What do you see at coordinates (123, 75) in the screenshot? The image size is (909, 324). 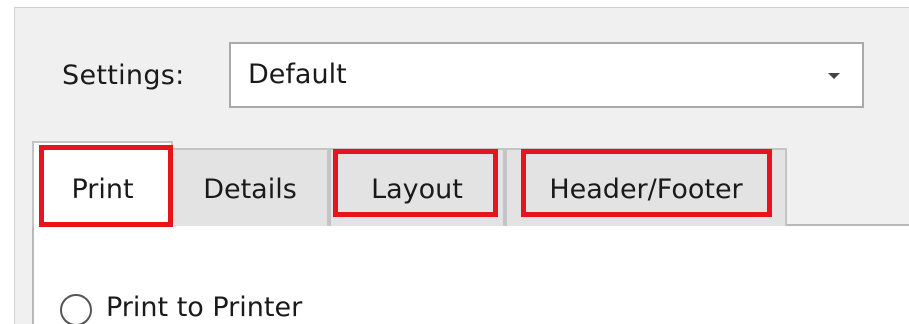 I see `settings-label: Settings:` at bounding box center [123, 75].